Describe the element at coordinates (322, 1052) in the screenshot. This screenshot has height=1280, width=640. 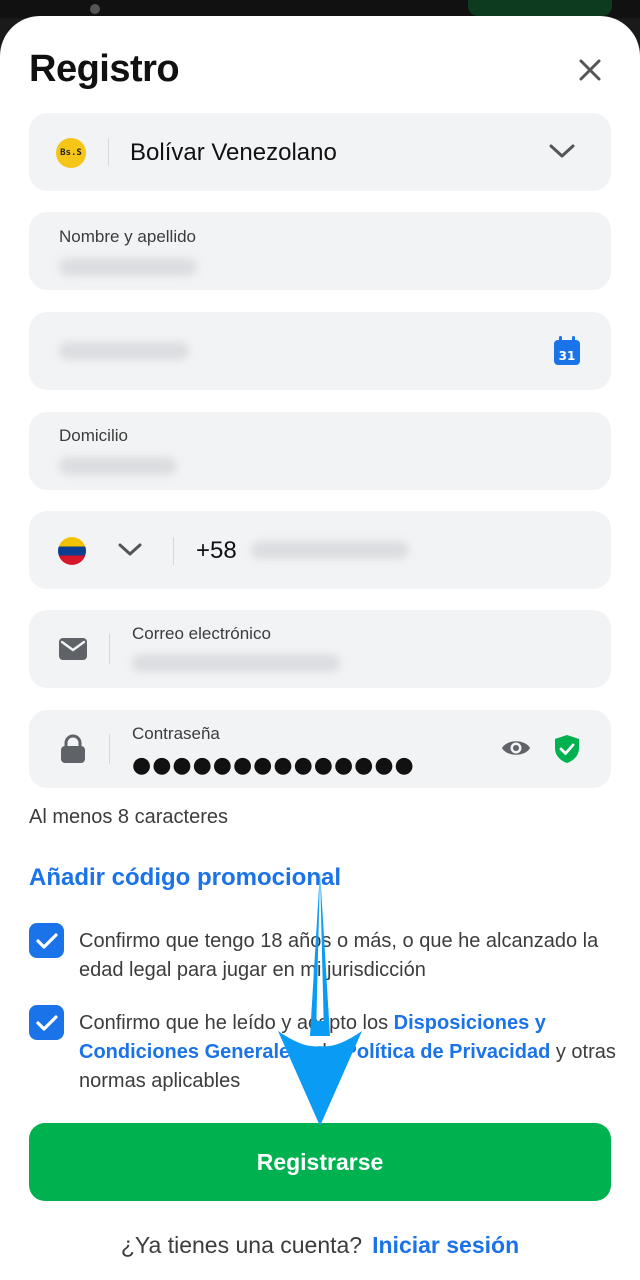
I see `terms-middle: y la` at that location.